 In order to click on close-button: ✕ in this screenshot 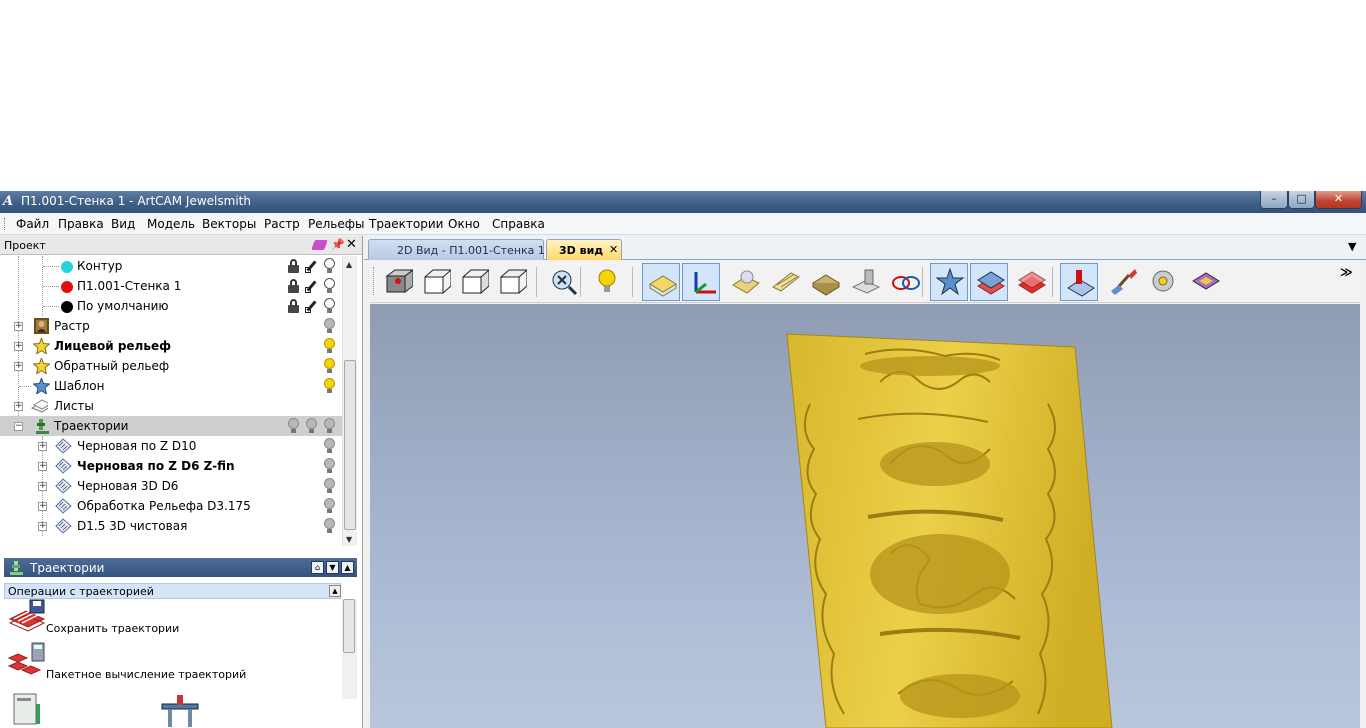, I will do `click(1338, 200)`.